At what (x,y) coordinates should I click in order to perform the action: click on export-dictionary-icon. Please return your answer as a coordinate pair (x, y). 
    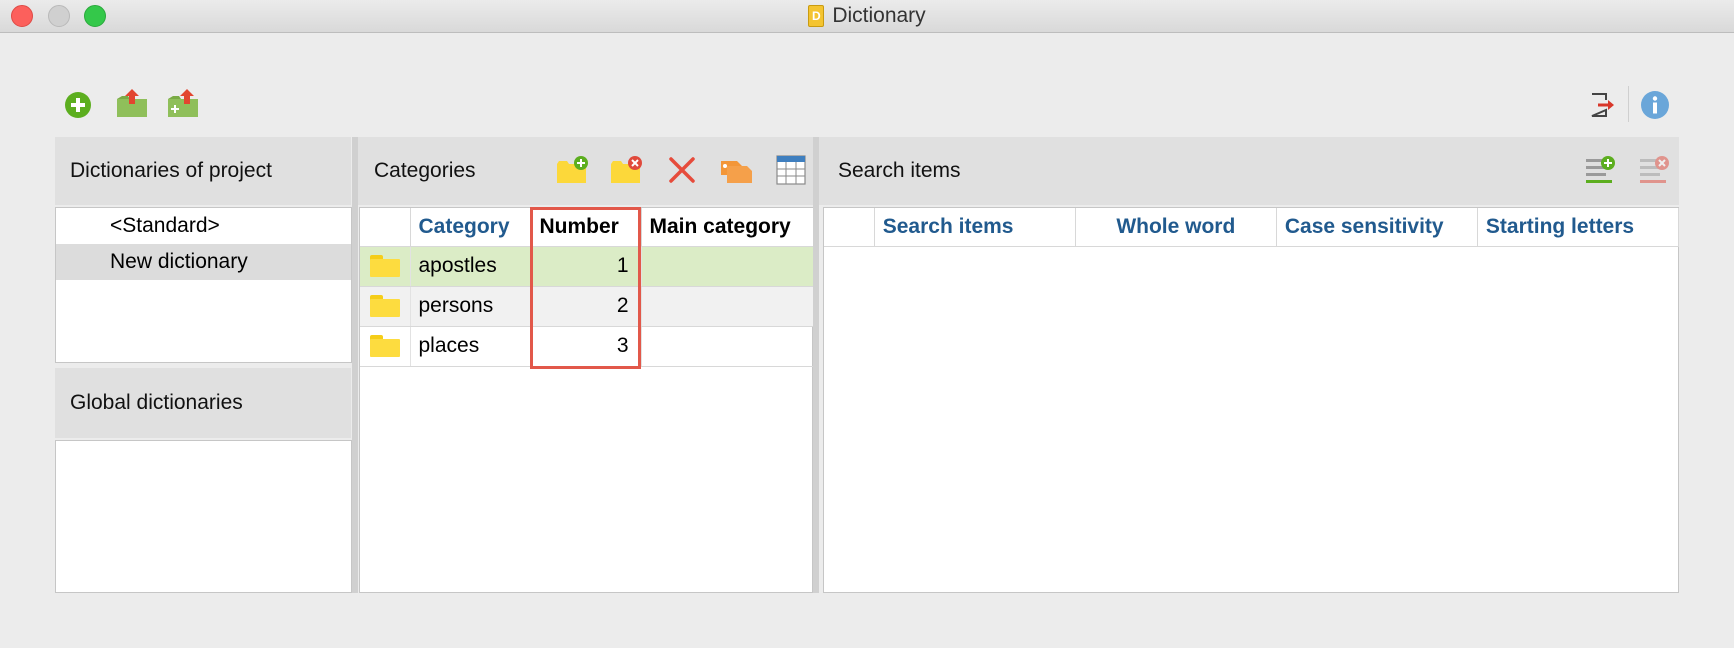
    Looking at the image, I should click on (183, 103).